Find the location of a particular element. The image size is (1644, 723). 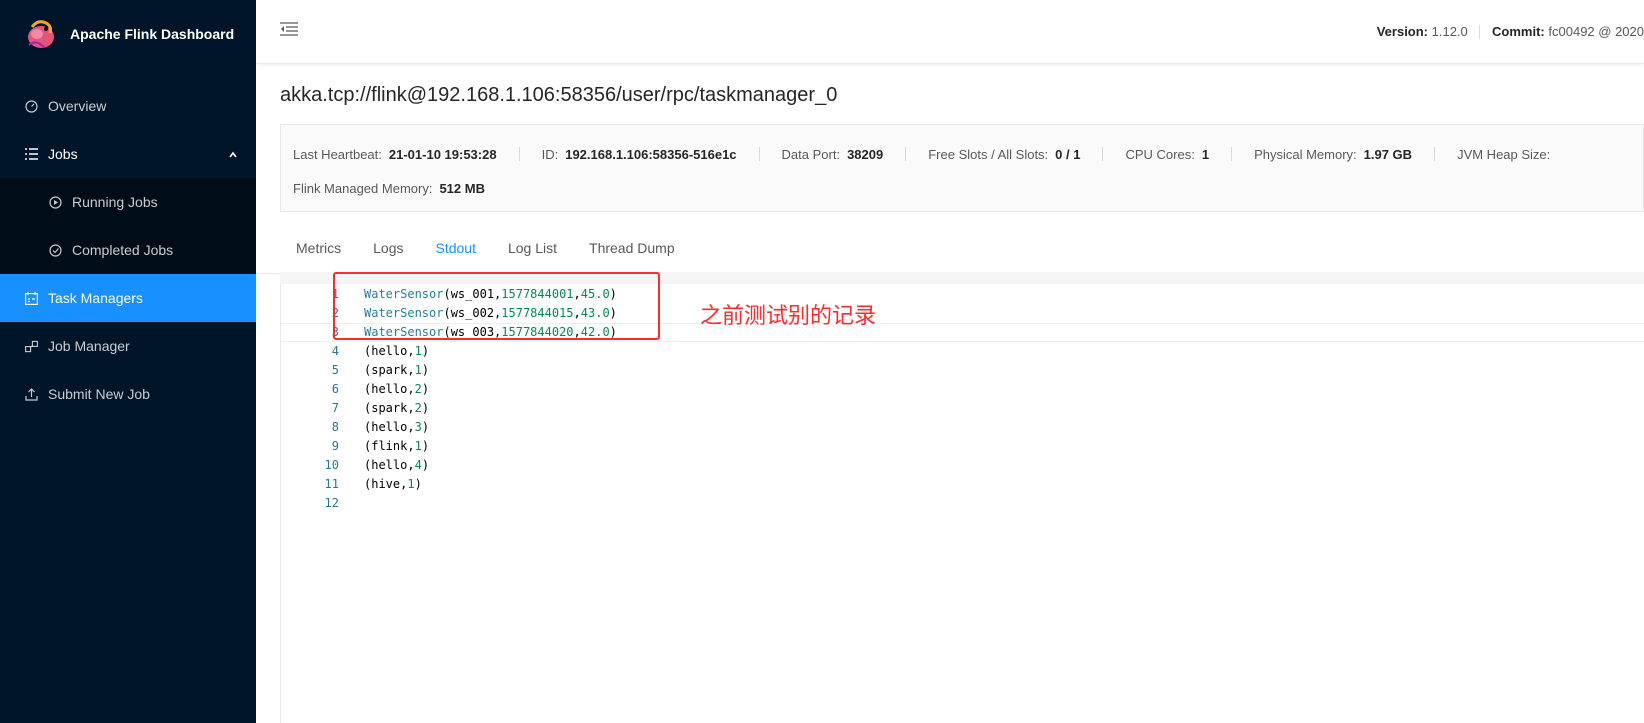

tab-log-list: Log List is located at coordinates (532, 247).